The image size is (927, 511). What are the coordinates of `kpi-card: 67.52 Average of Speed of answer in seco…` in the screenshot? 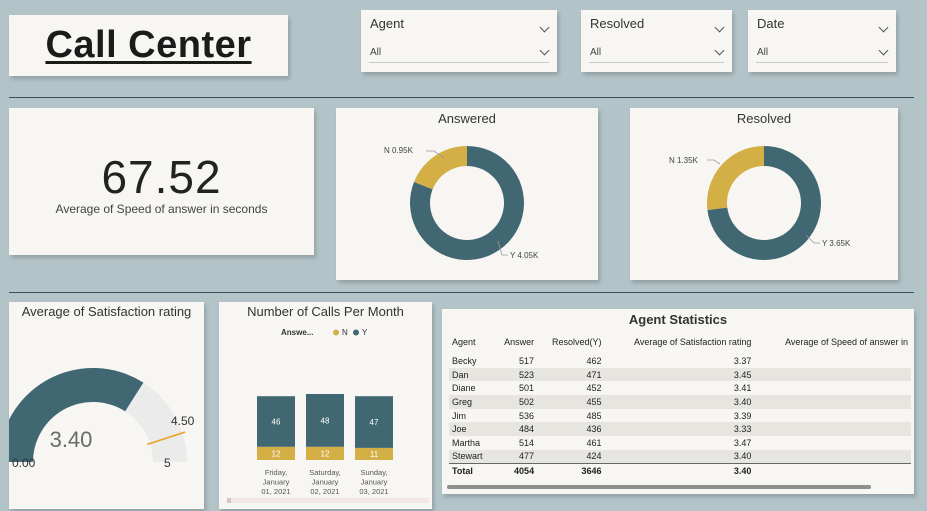 It's located at (161, 181).